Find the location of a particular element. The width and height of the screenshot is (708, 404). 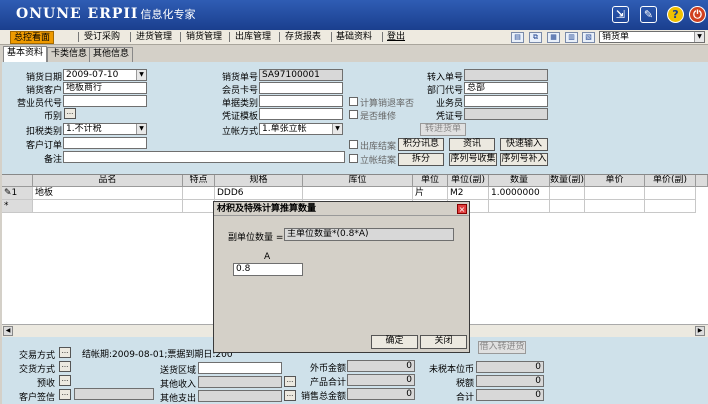

borrow-purchase-button: 借入转进货 is located at coordinates (502, 347).